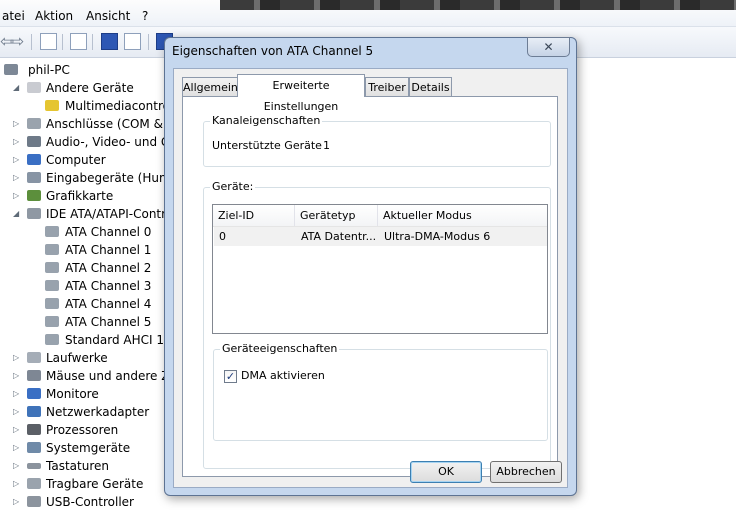 Image resolution: width=736 pixels, height=530 pixels. I want to click on ok-button: OK, so click(446, 472).